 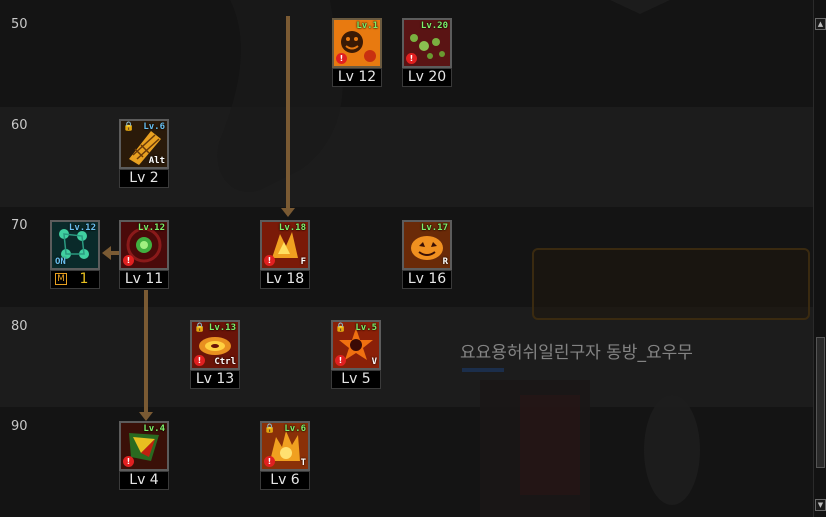 What do you see at coordinates (144, 446) in the screenshot?
I see `crystal-icon: Lv.4 !` at bounding box center [144, 446].